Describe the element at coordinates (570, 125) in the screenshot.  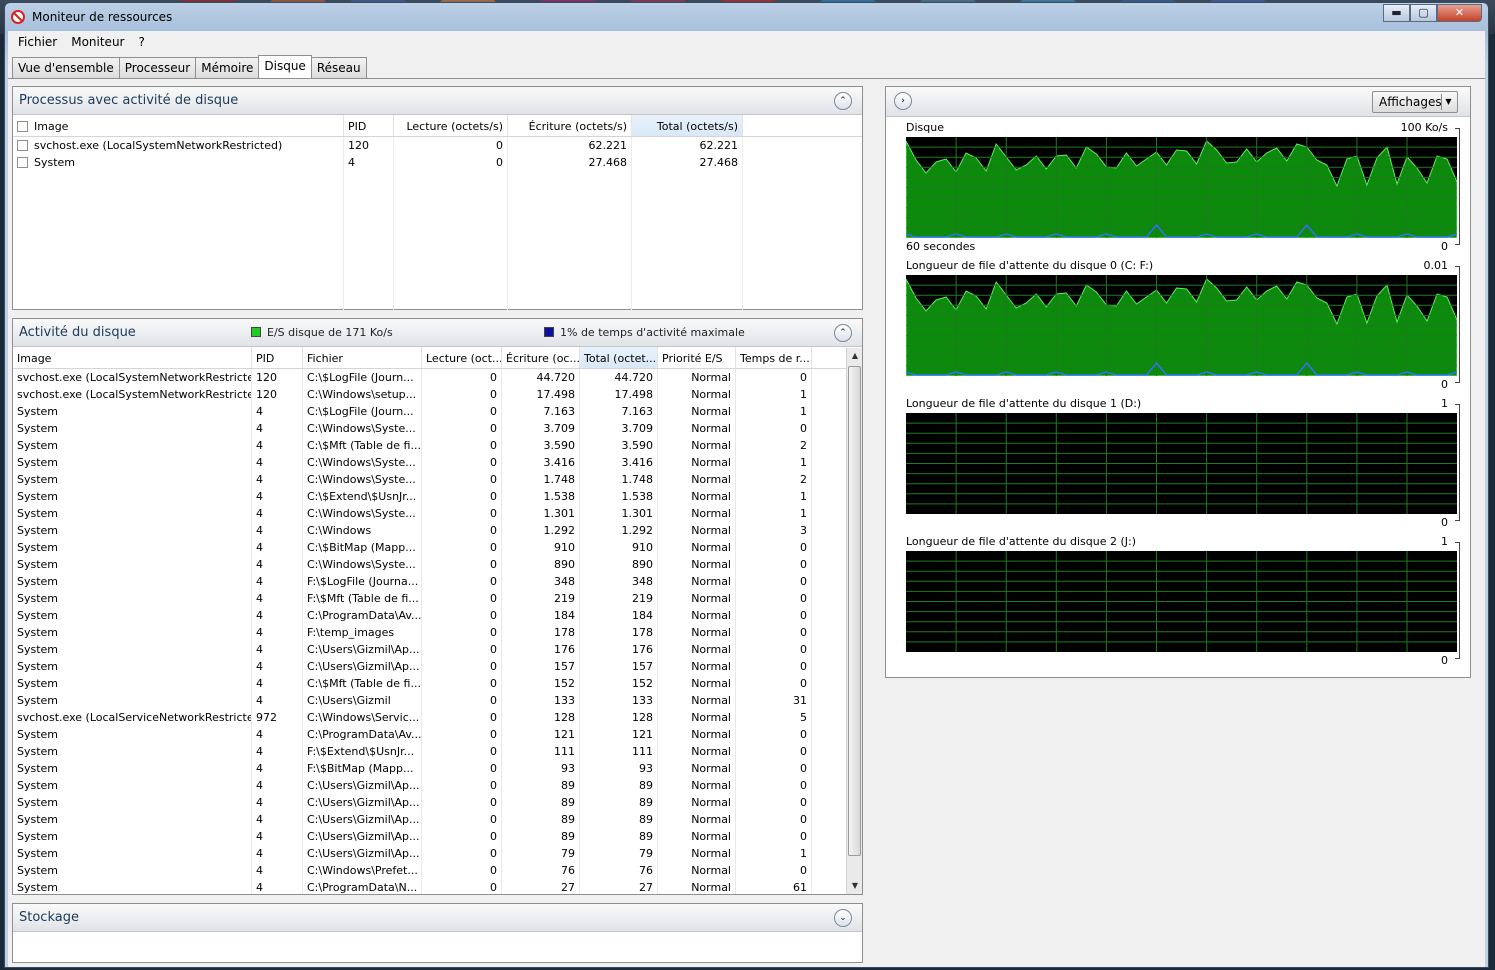
I see `column-header: Écriture (octets/s)` at that location.